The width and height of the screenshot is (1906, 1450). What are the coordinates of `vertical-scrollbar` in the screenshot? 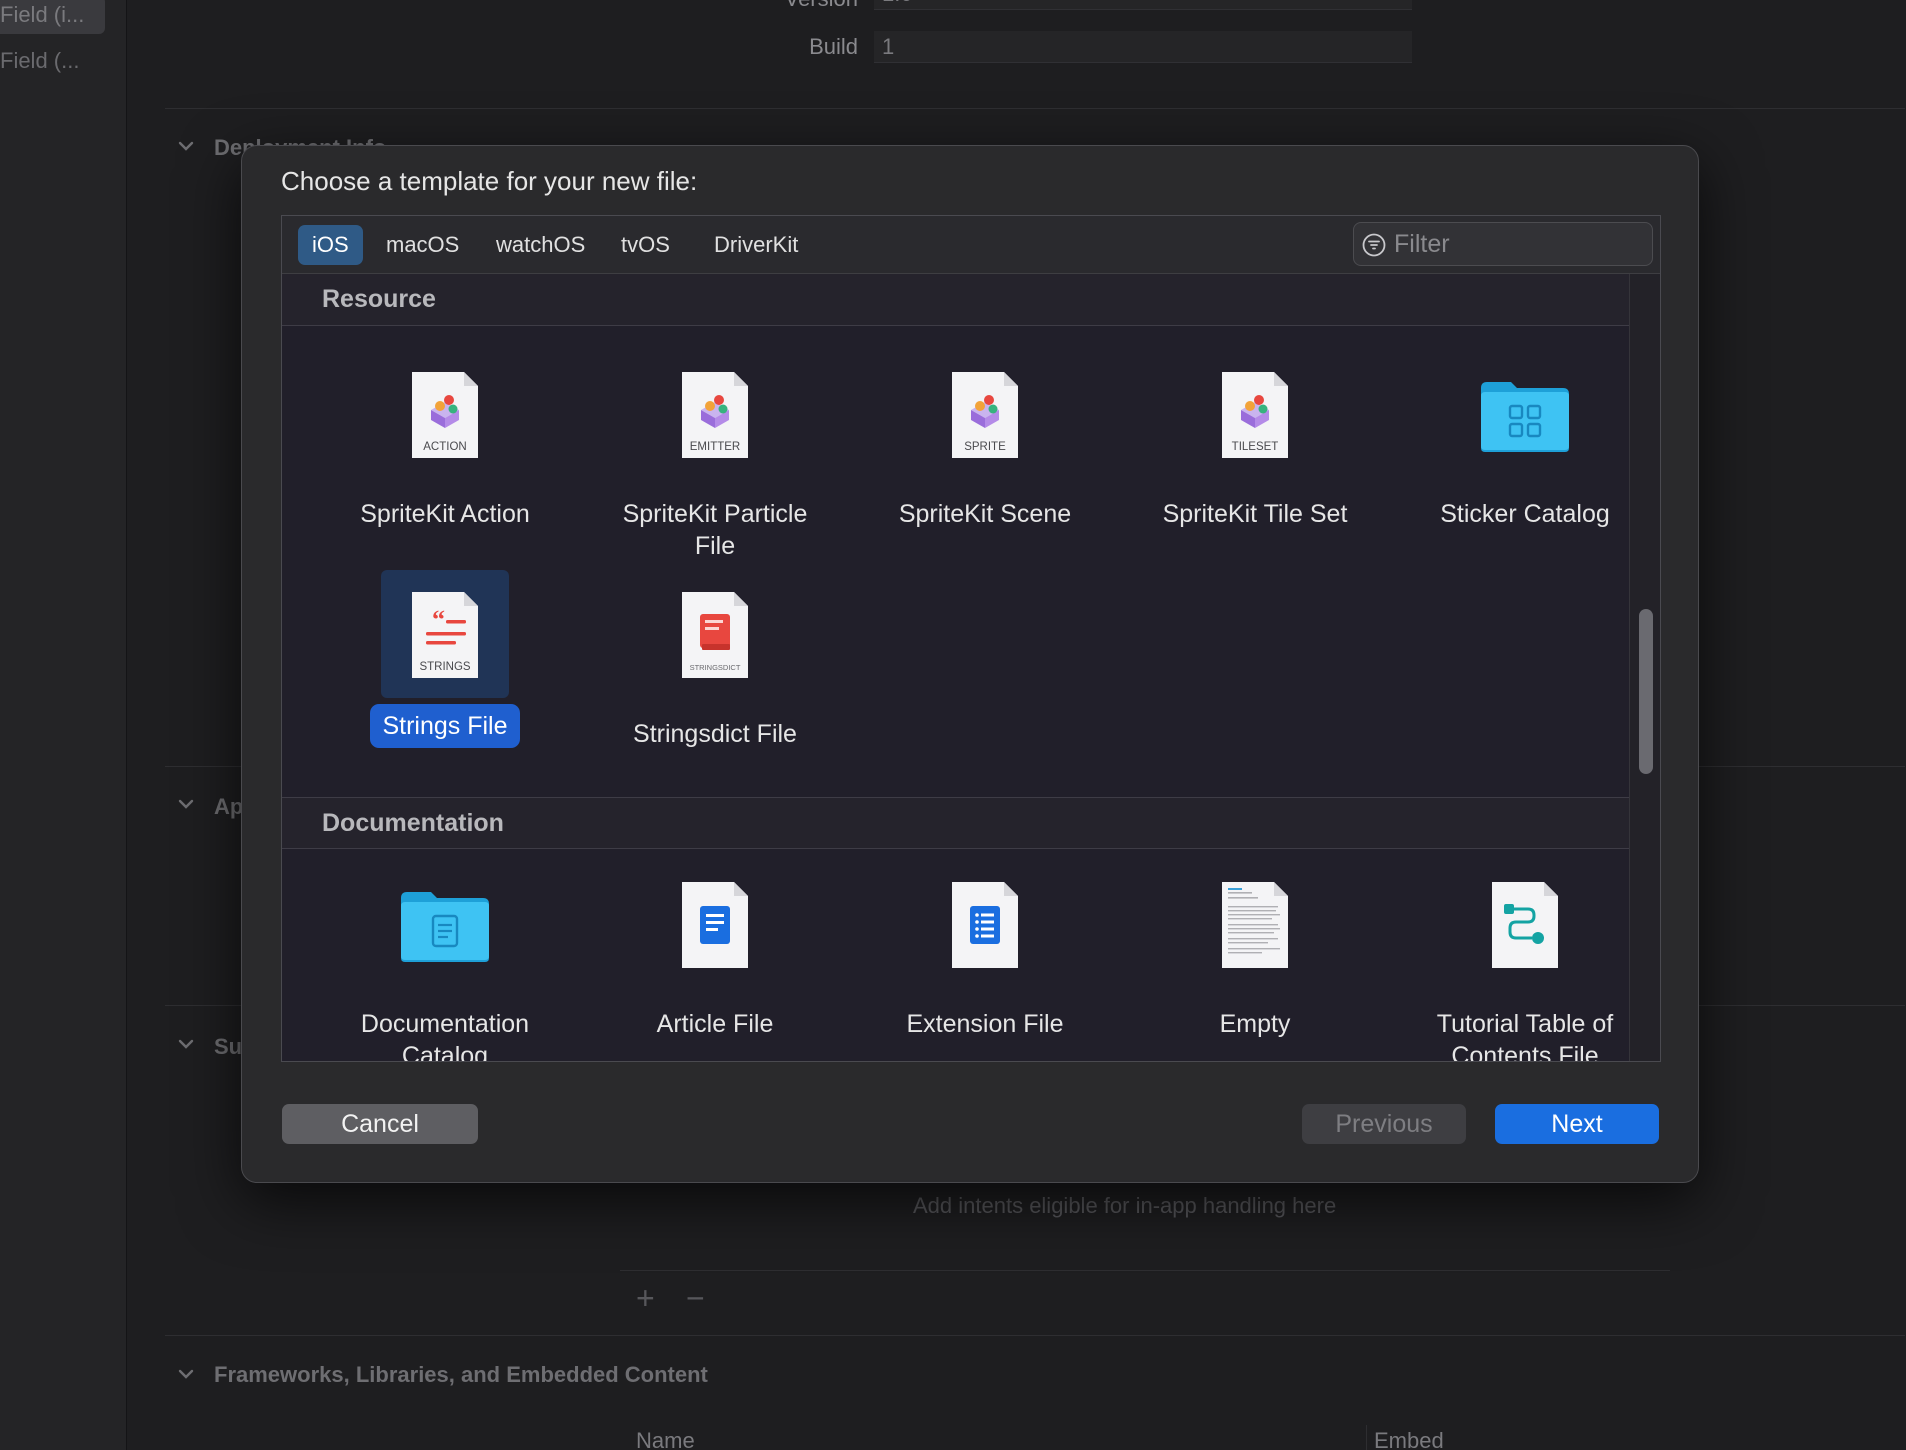 It's located at (1644, 667).